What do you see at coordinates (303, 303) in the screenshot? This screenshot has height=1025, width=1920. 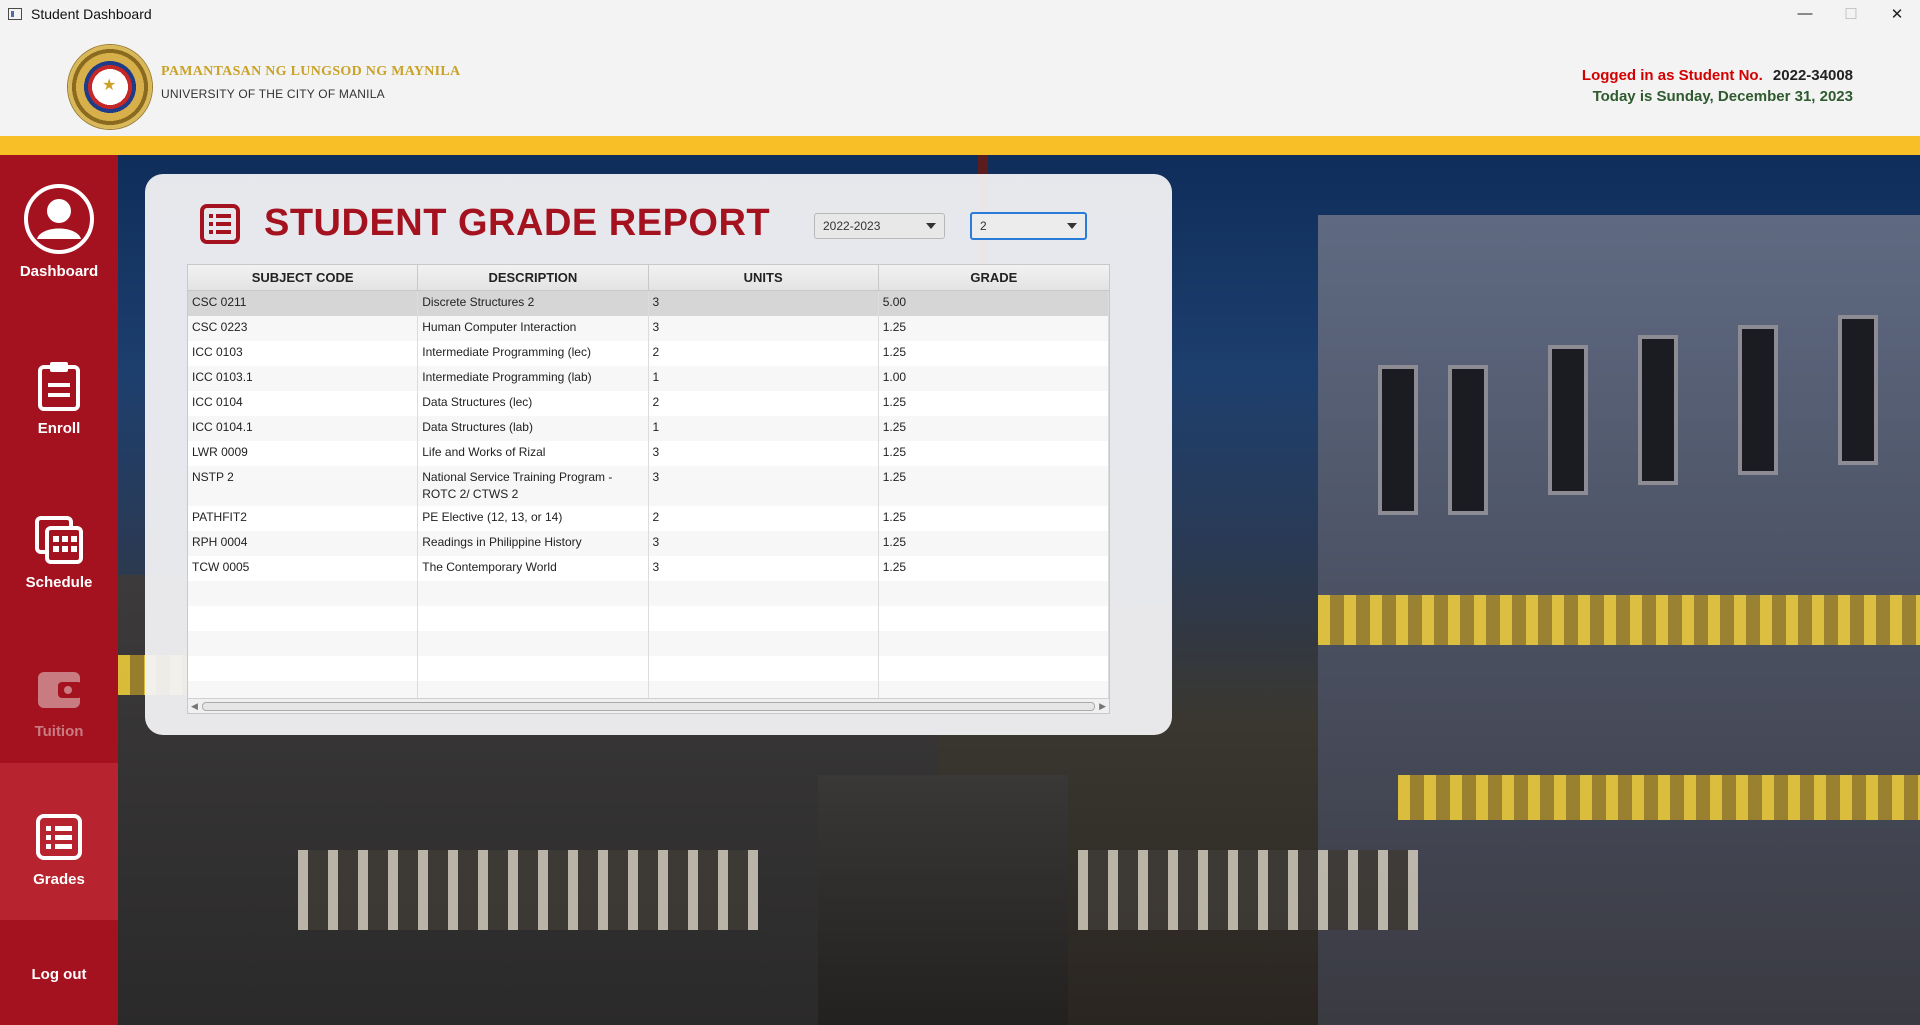 I see `table-cell: CSC 0211` at bounding box center [303, 303].